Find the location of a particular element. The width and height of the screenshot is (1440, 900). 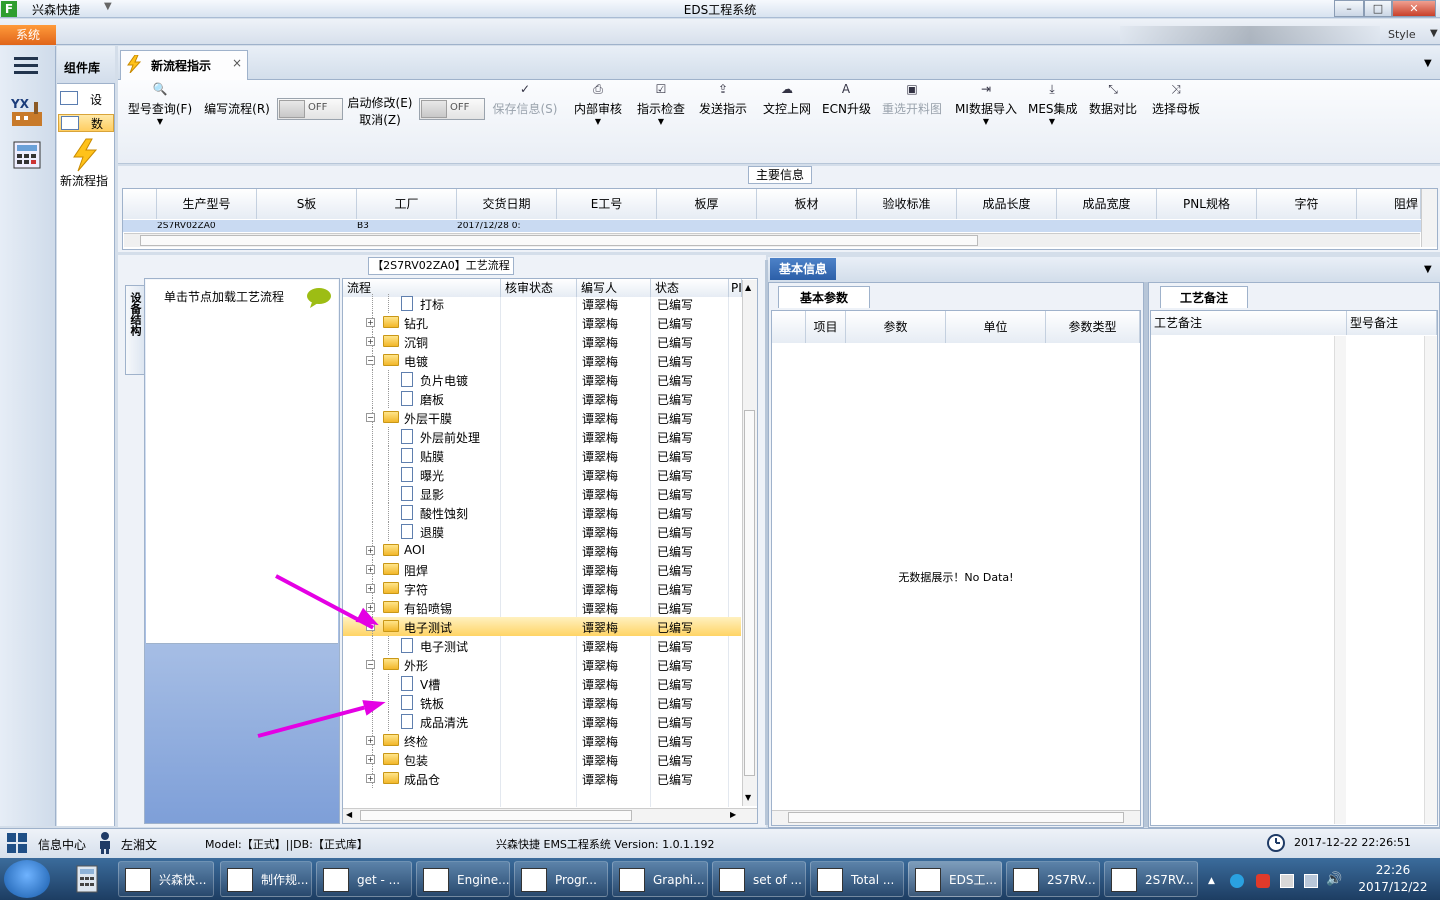

tree-node-folder: + 成品仓 谭翠梅 已编写 is located at coordinates (542, 778).